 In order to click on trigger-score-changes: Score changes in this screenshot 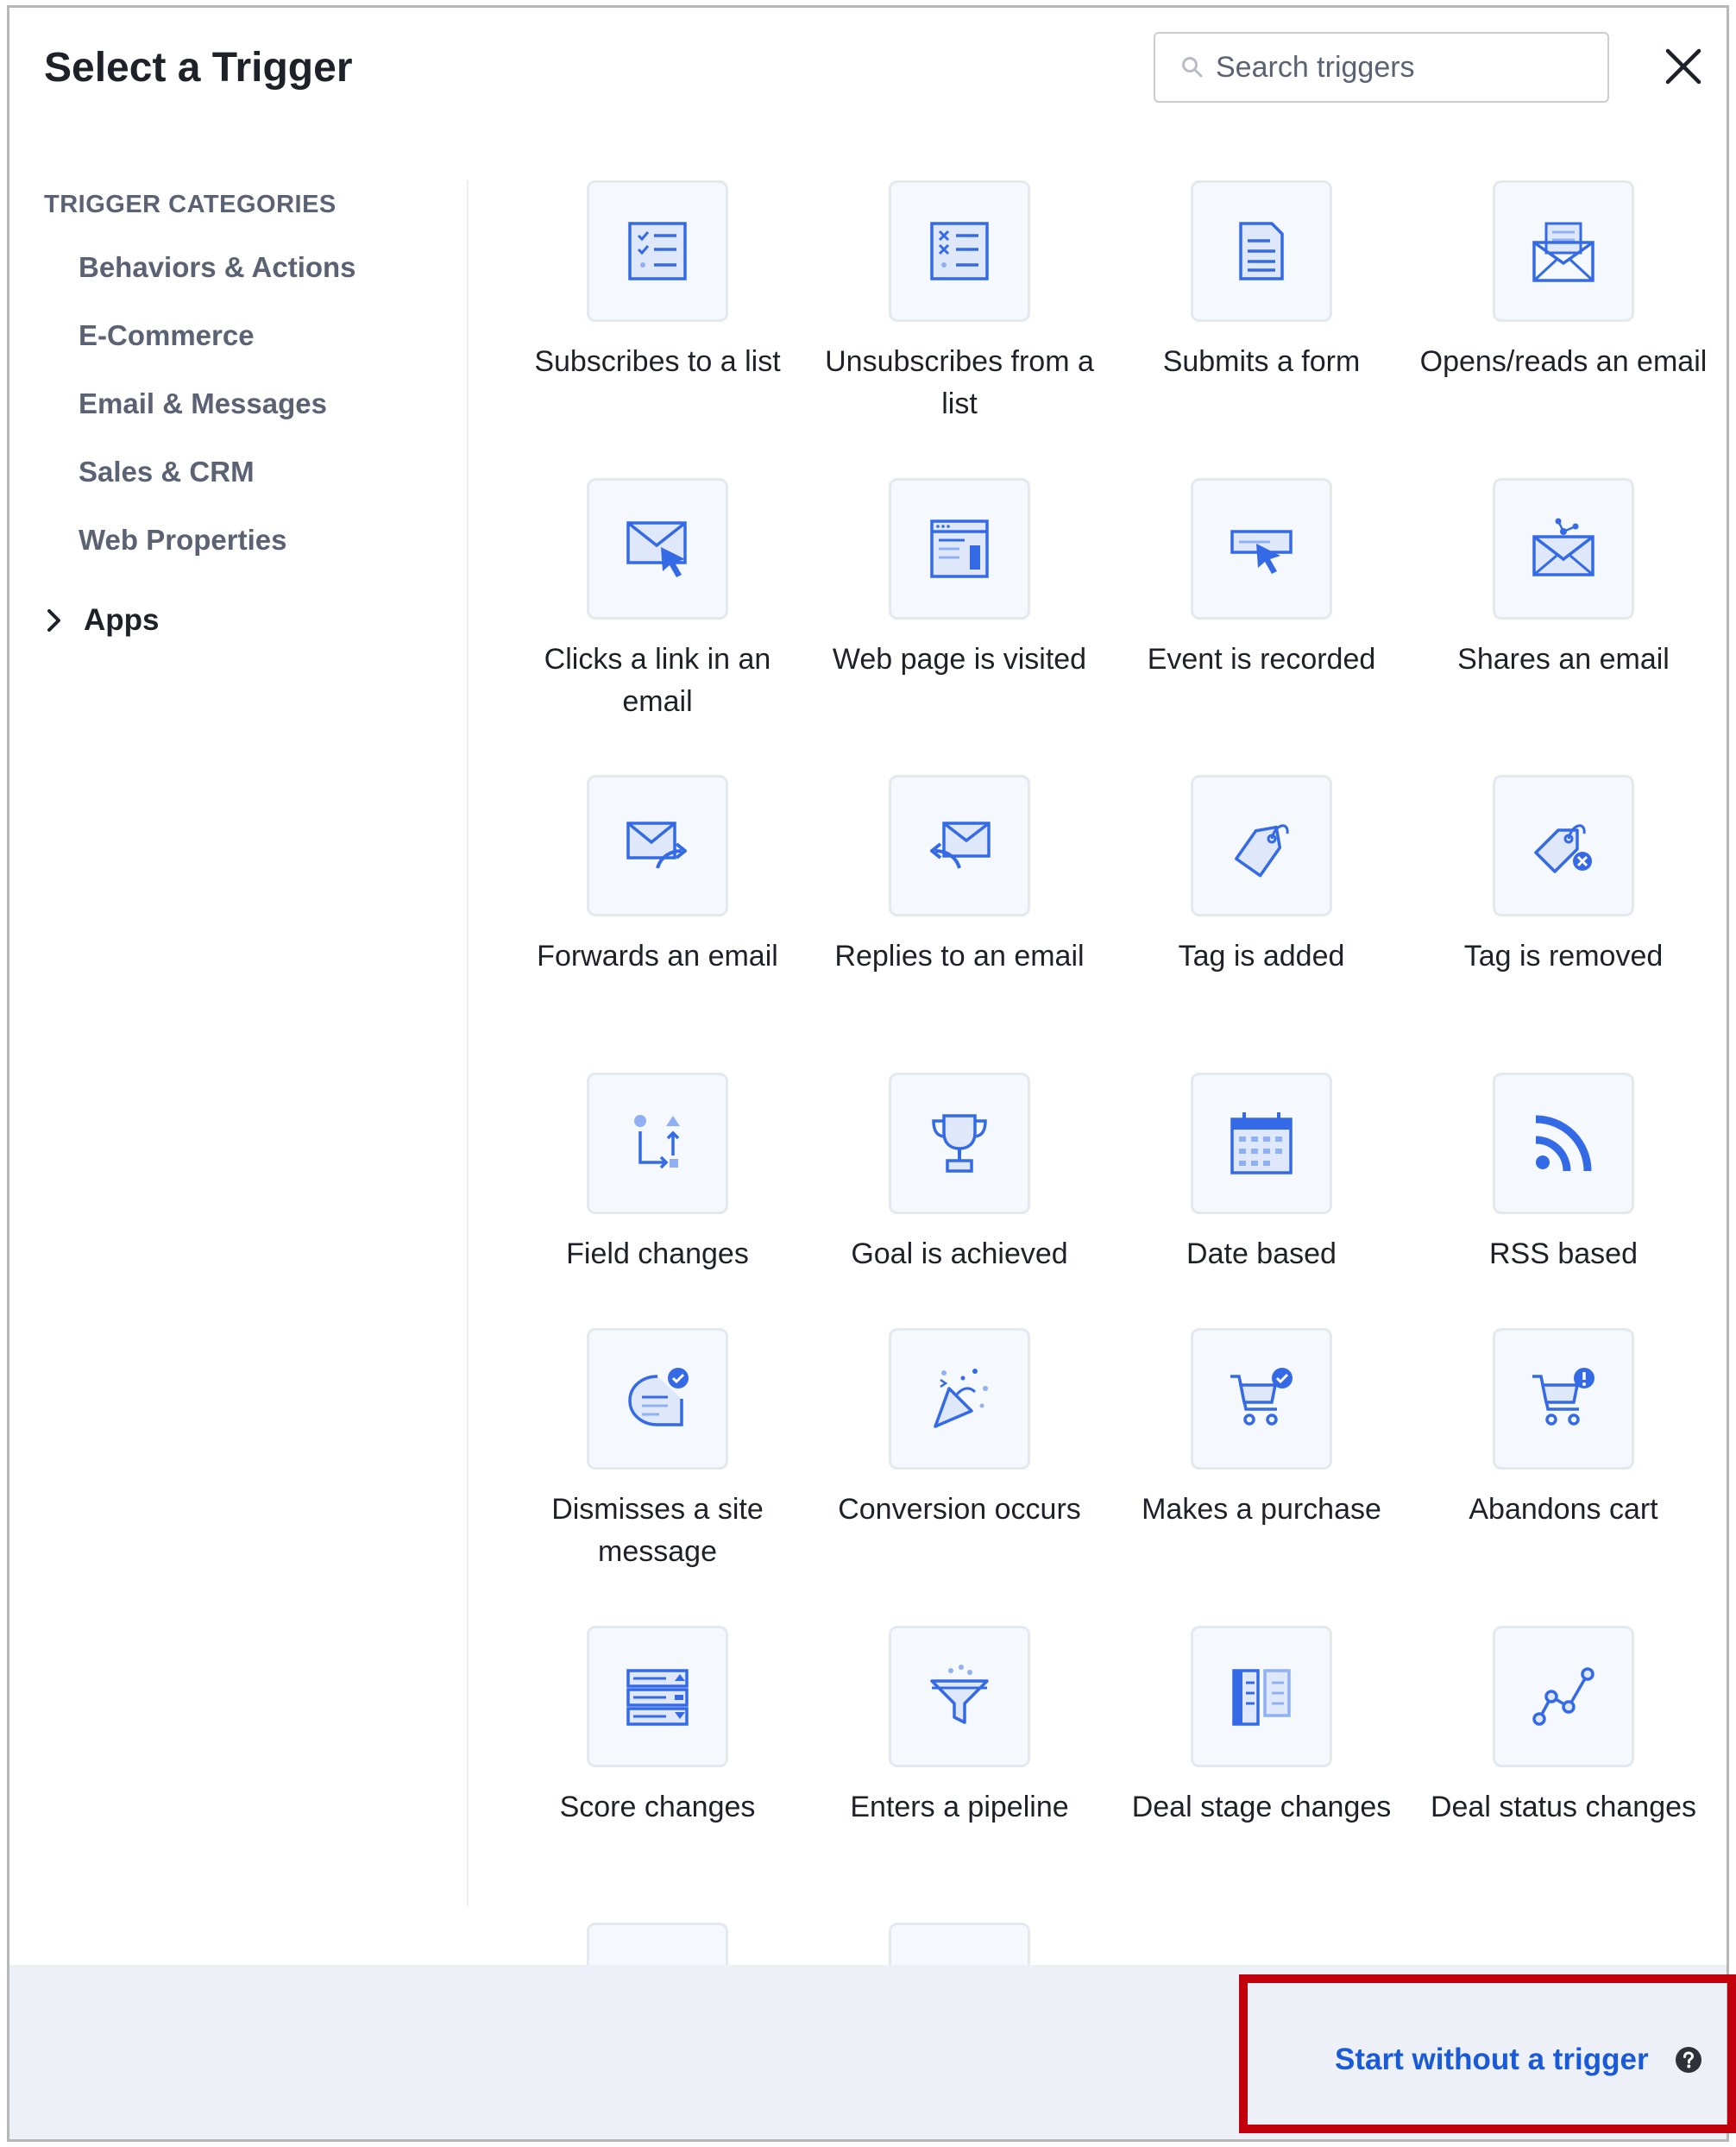, I will do `click(657, 1727)`.